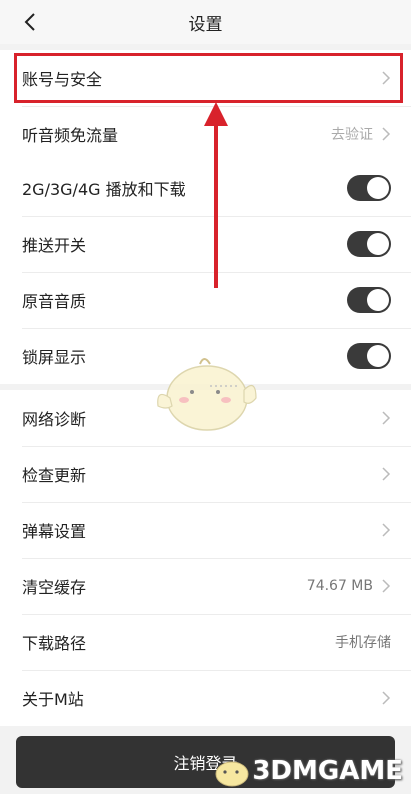 The height and width of the screenshot is (794, 411). What do you see at coordinates (207, 394) in the screenshot?
I see `mascot-icon` at bounding box center [207, 394].